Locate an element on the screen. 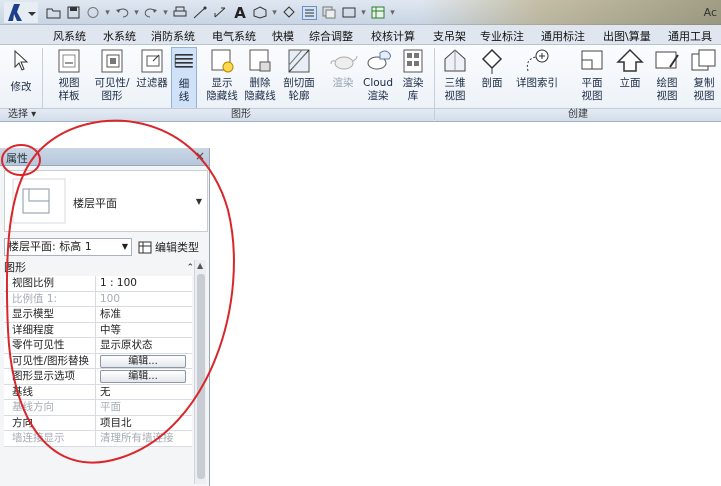 Image resolution: width=721 pixels, height=486 pixels. visibility-graphics-button: 可见性/ 图形 is located at coordinates (112, 75).